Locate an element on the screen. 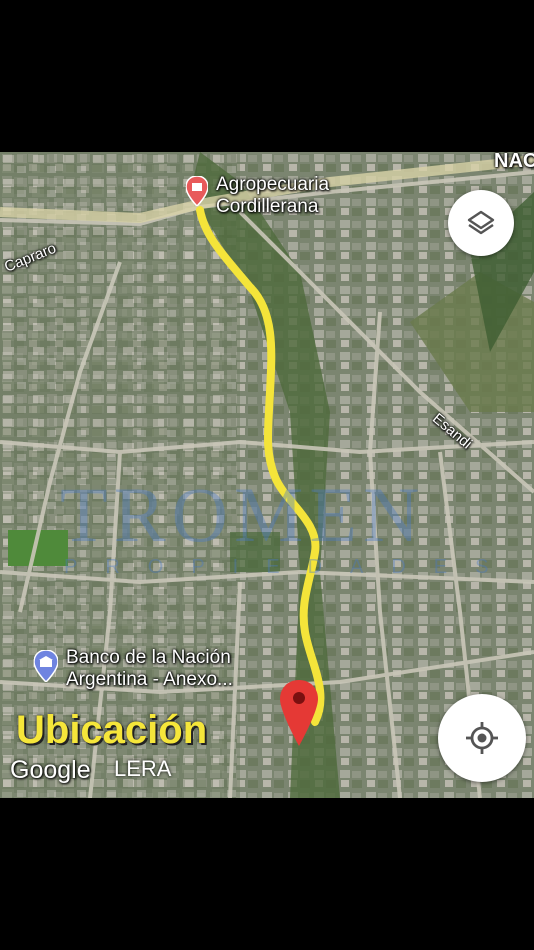 This screenshot has width=534, height=950. poi-agropecuaria-label: Agropecuaria Cordillerana is located at coordinates (272, 196).